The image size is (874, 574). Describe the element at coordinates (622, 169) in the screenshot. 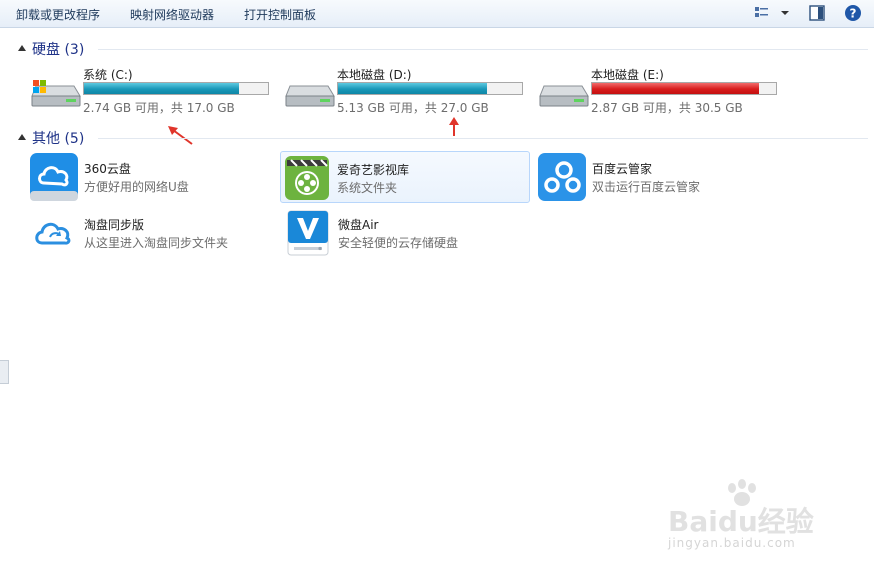

I see `item-name: 百度云管家` at that location.